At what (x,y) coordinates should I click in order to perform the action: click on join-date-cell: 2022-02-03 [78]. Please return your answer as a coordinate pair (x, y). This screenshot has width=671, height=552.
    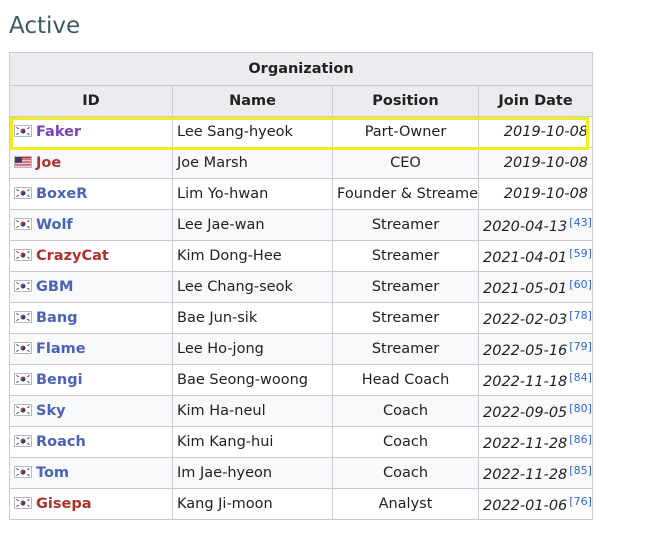
    Looking at the image, I should click on (535, 318).